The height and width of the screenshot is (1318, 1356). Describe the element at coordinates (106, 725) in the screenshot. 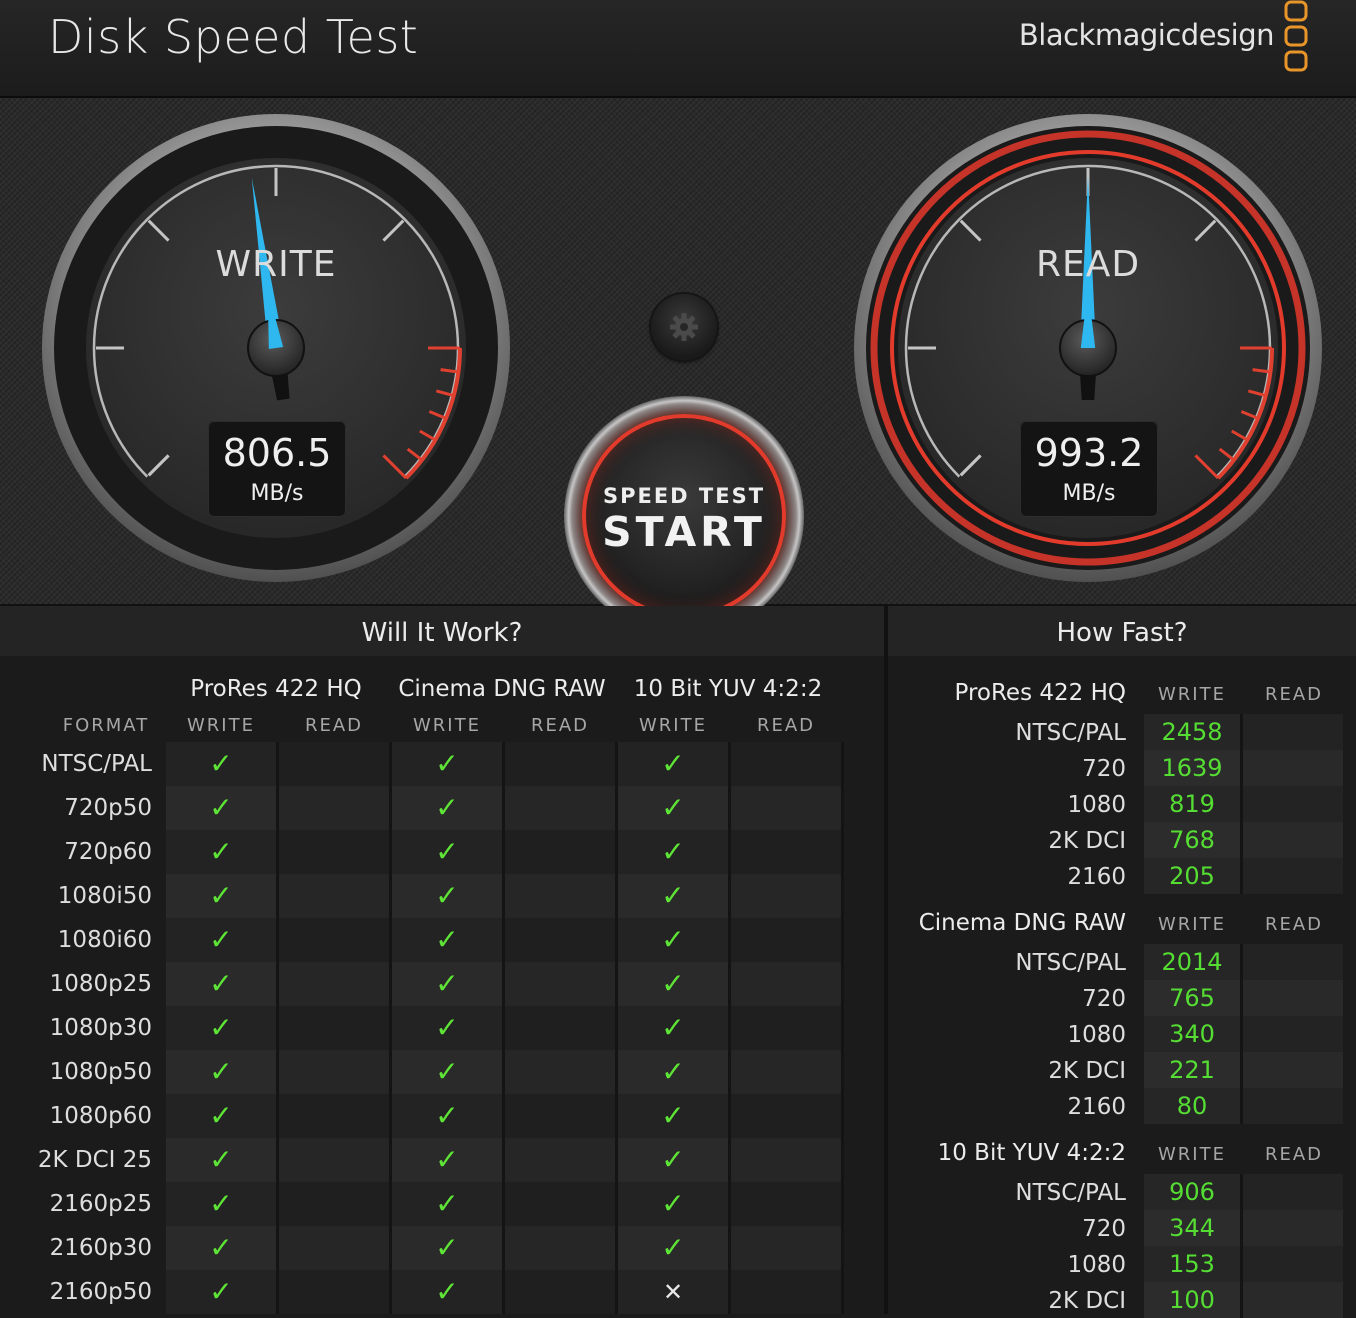

I see `format-column-header: FORMAT` at that location.